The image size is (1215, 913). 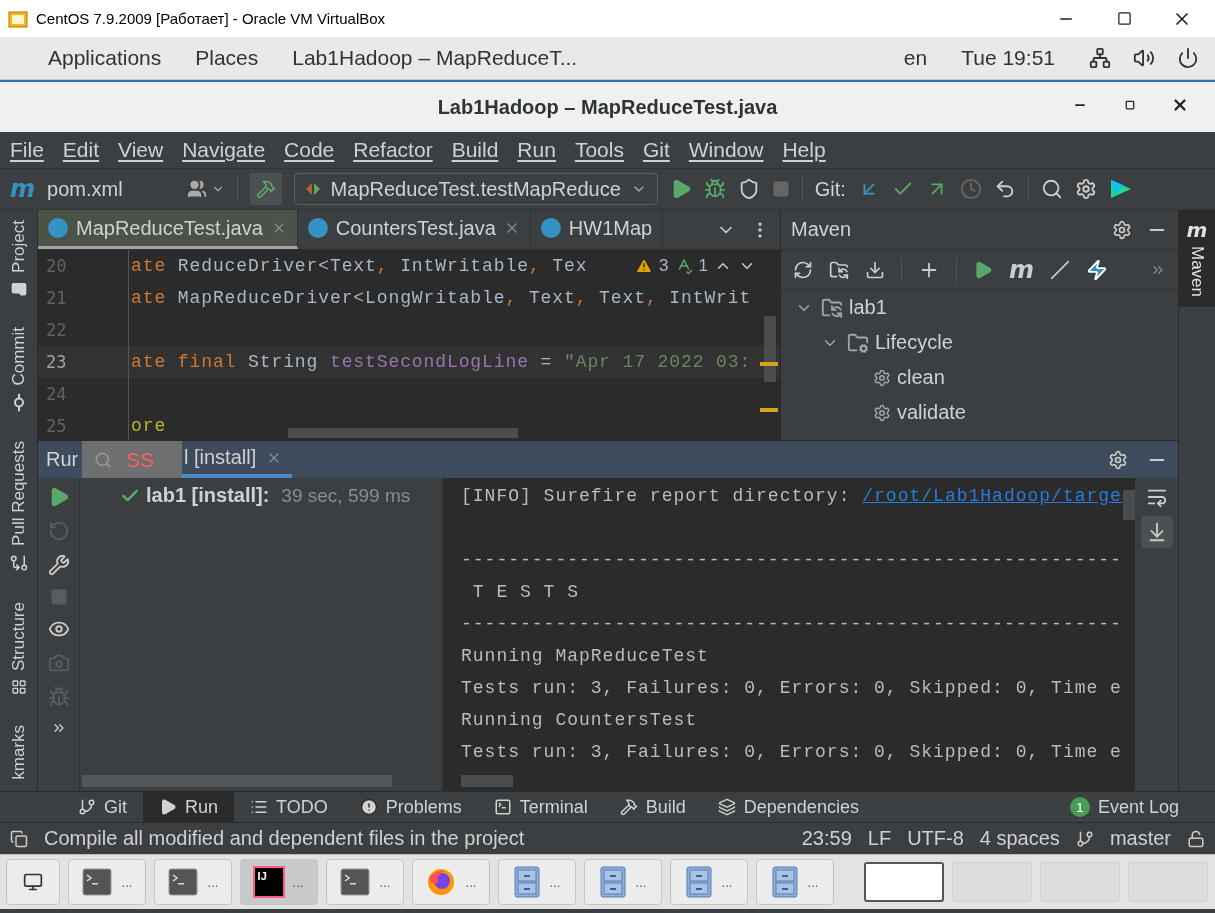 What do you see at coordinates (791, 752) in the screenshot?
I see `console-line: Tests run: 3, Failures: 0, Errors: 0, Skipped: 0, Time e` at bounding box center [791, 752].